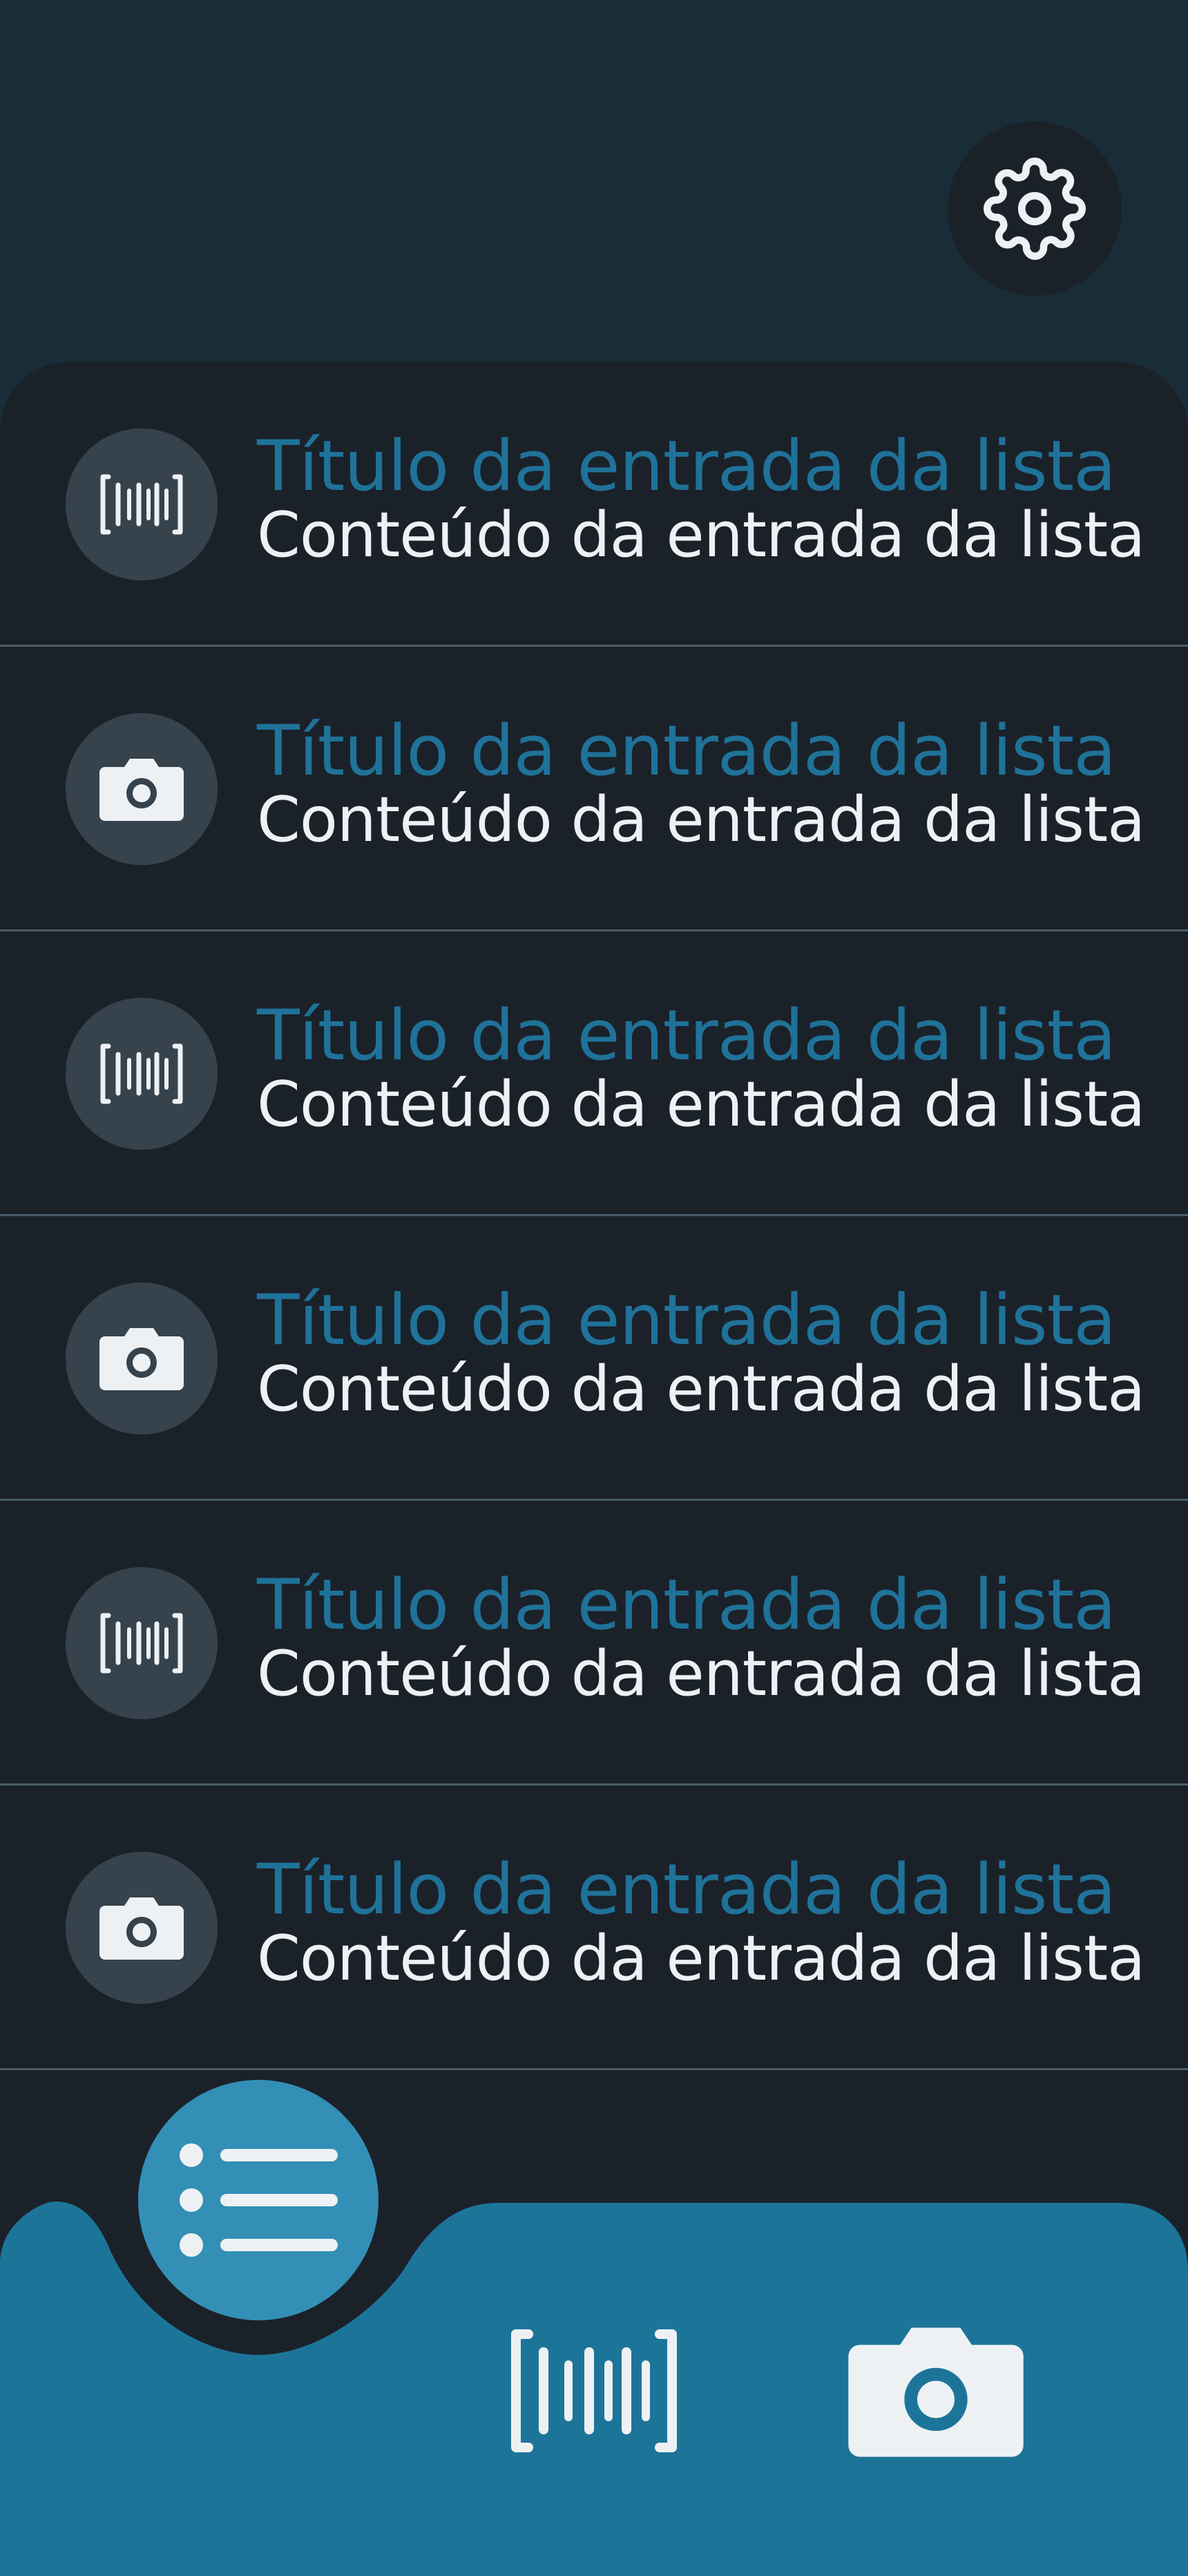 Image resolution: width=1188 pixels, height=2576 pixels. I want to click on list-icon, so click(259, 2200).